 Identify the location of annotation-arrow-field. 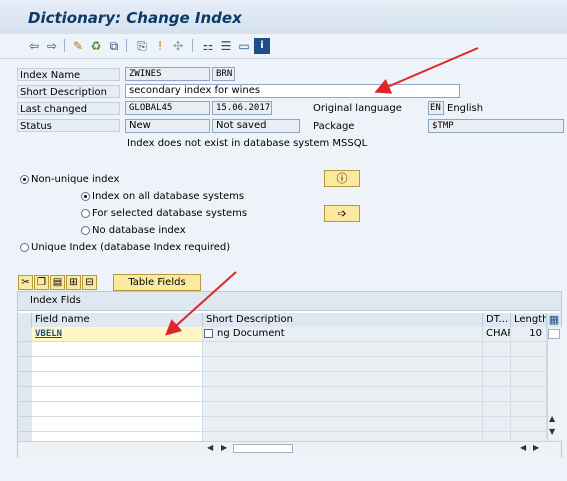
(201, 303).